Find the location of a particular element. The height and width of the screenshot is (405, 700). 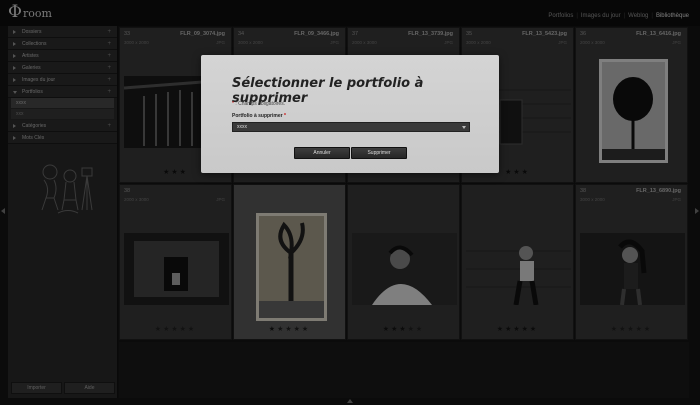

required-fields-note: * : Champs obligatoires. is located at coordinates (258, 104).